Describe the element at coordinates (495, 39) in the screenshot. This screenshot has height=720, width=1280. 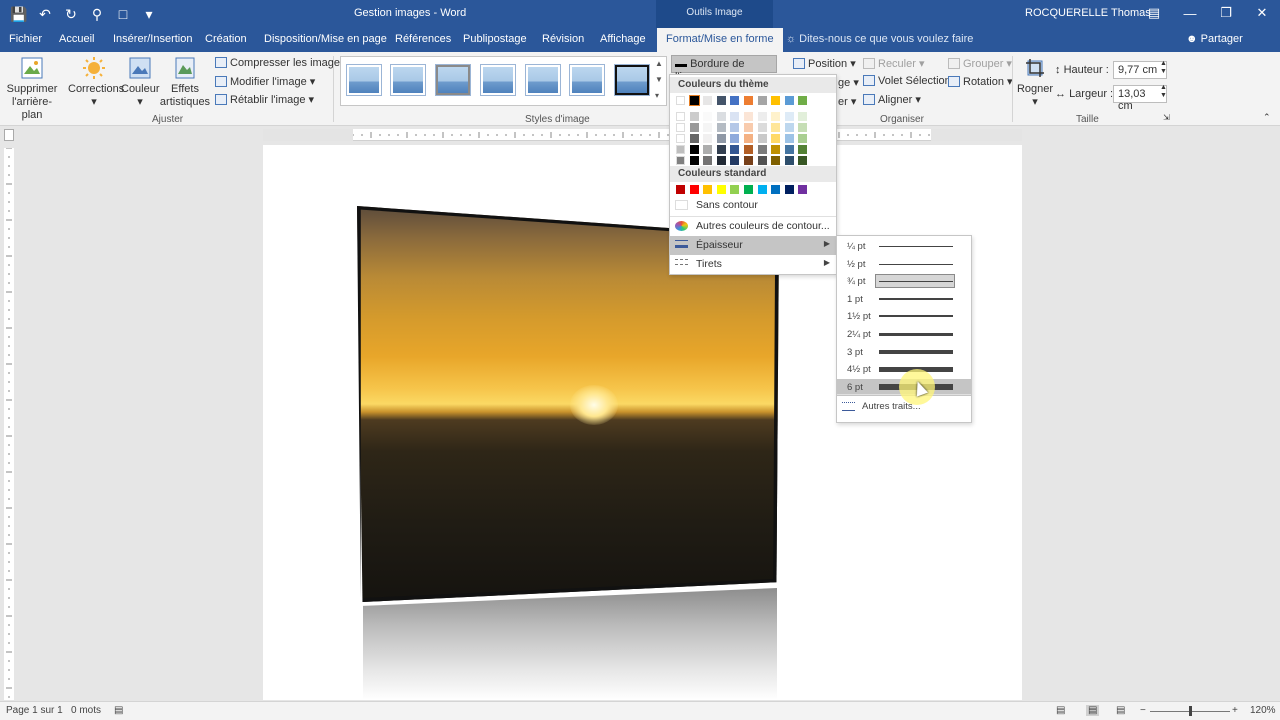
I see `tab-publipostage: Publipostage` at that location.